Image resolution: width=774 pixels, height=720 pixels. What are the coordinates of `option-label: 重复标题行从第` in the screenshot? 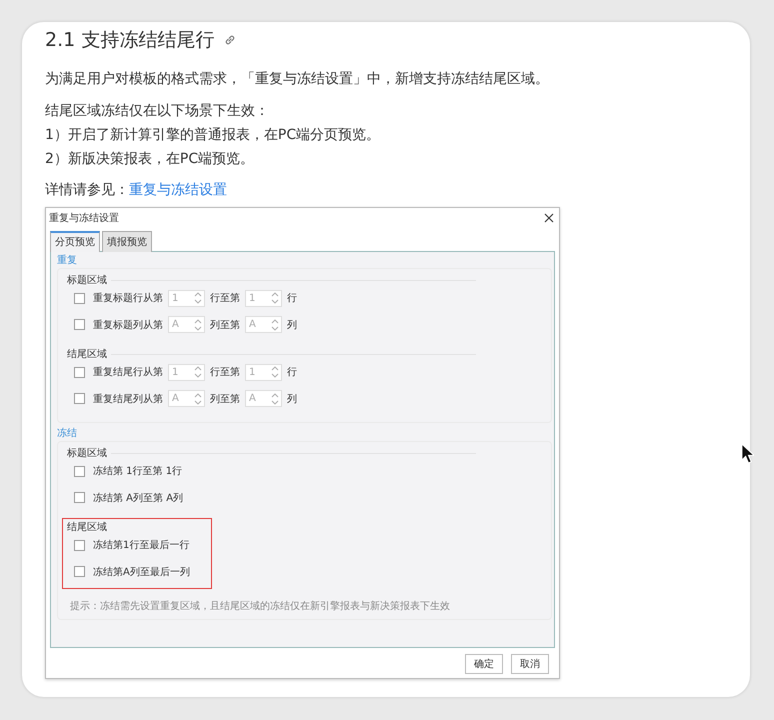 It's located at (128, 298).